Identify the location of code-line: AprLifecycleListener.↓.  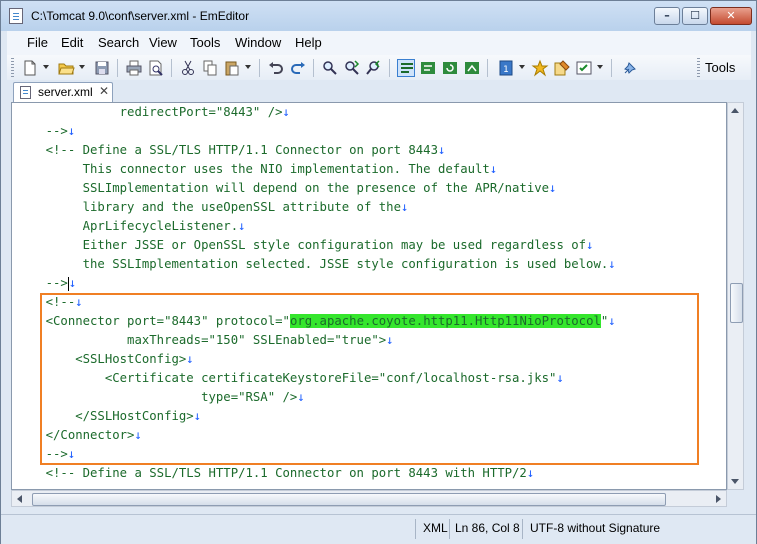
(131, 226).